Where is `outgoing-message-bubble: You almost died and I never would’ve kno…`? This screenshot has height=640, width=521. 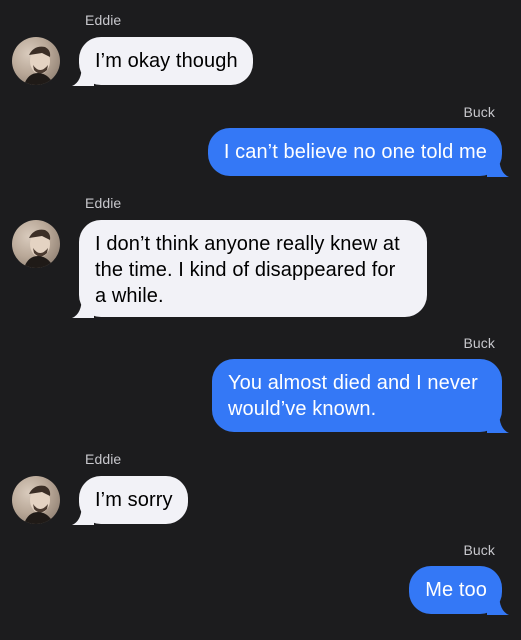 outgoing-message-bubble: You almost died and I never would’ve kno… is located at coordinates (360, 396).